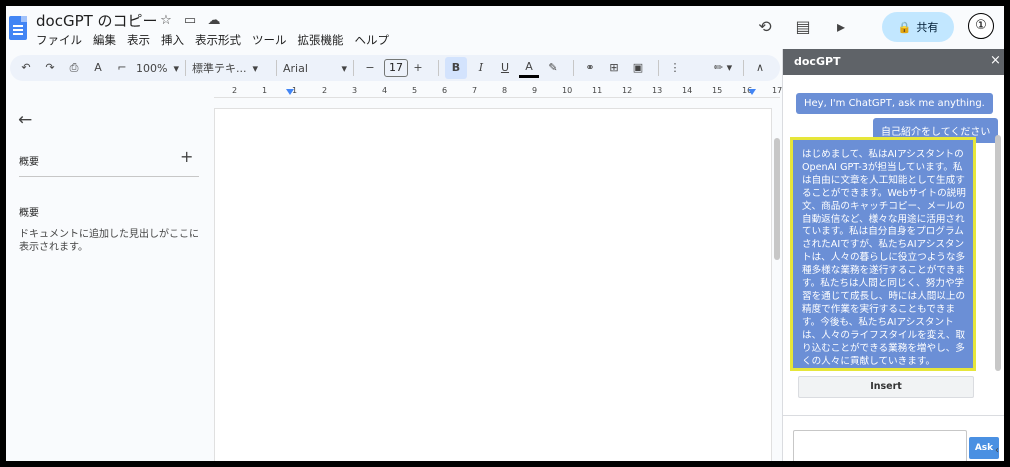 The image size is (1010, 467). I want to click on menu-format: 表示形式, so click(218, 40).